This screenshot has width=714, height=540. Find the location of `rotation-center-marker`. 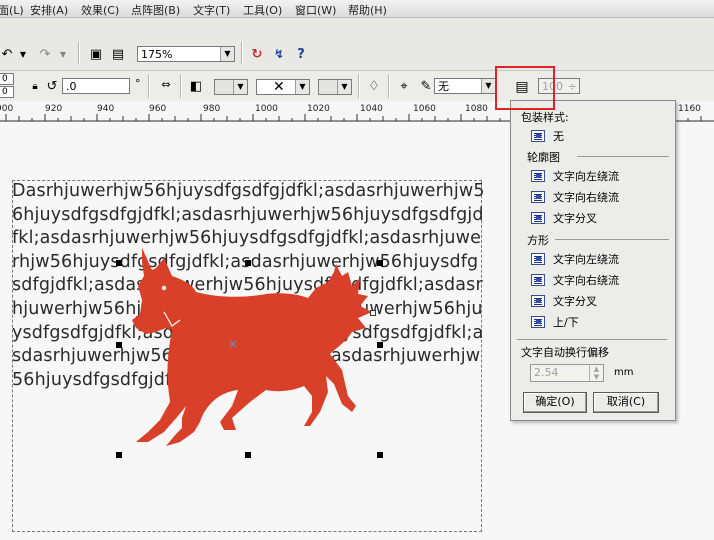

rotation-center-marker is located at coordinates (373, 313).